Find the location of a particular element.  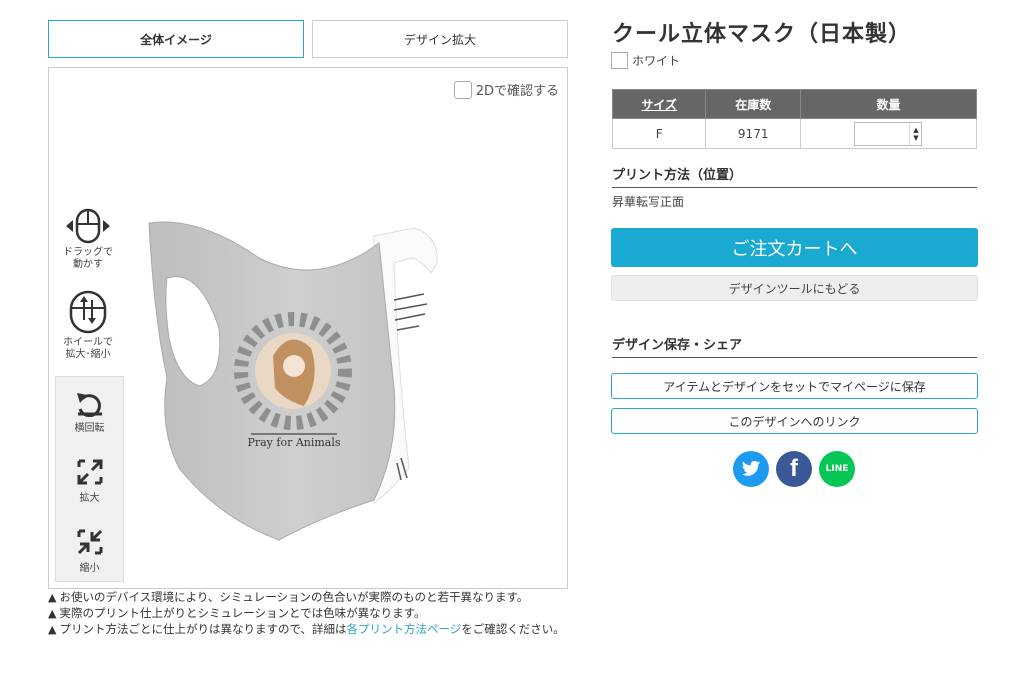

color-swatch-white is located at coordinates (619, 60).